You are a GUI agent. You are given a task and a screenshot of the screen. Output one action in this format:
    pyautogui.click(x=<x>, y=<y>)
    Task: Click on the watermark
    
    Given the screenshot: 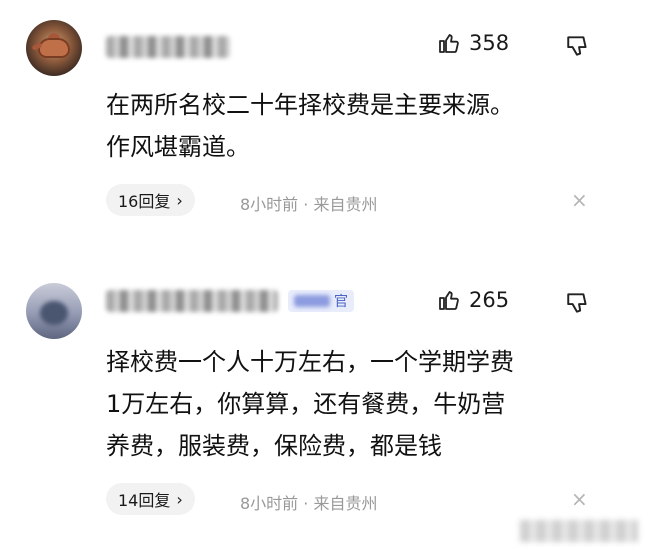 What is the action you would take?
    pyautogui.click(x=579, y=531)
    